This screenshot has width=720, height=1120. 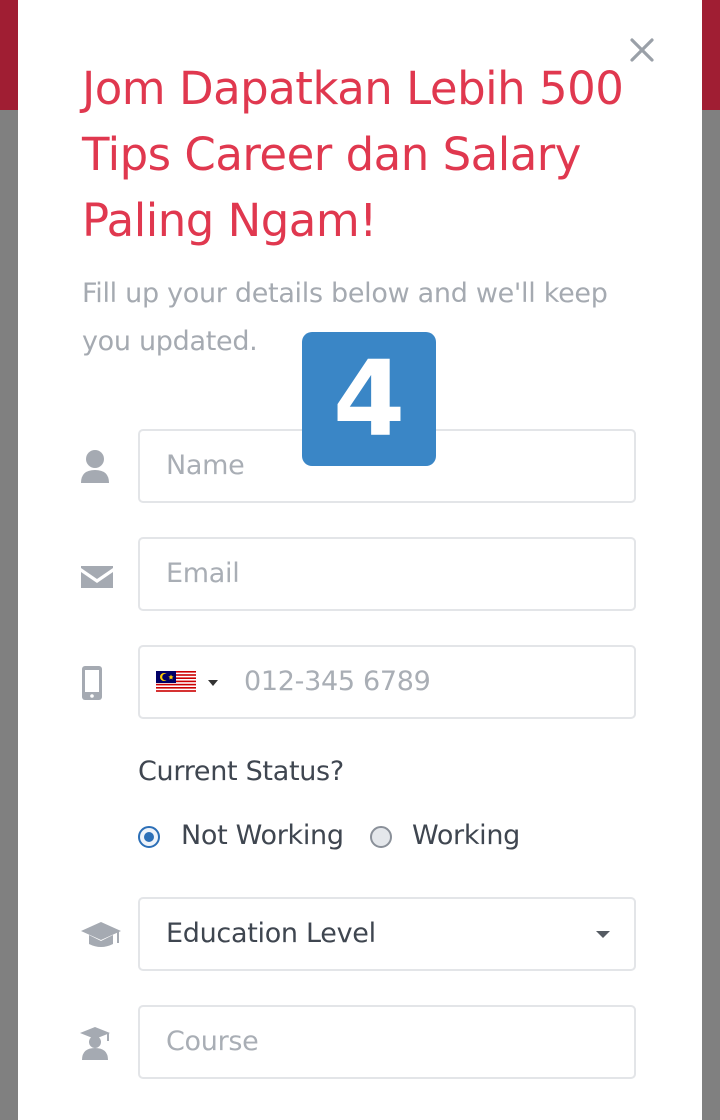 What do you see at coordinates (603, 934) in the screenshot?
I see `chevron-down-icon` at bounding box center [603, 934].